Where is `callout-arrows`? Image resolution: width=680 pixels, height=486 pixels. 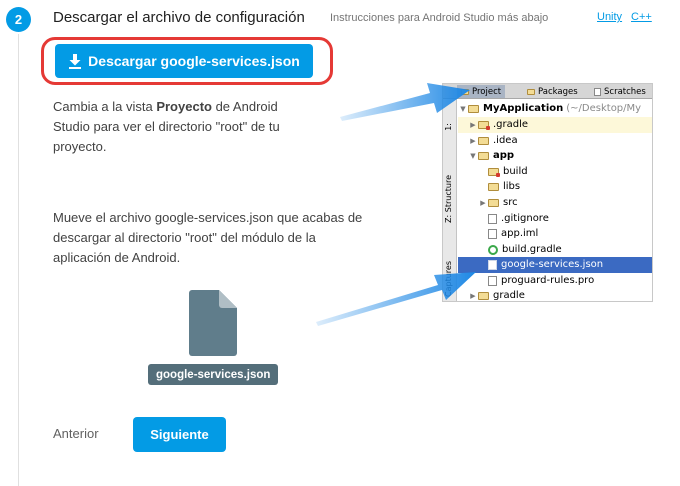 callout-arrows is located at coordinates (396, 204).